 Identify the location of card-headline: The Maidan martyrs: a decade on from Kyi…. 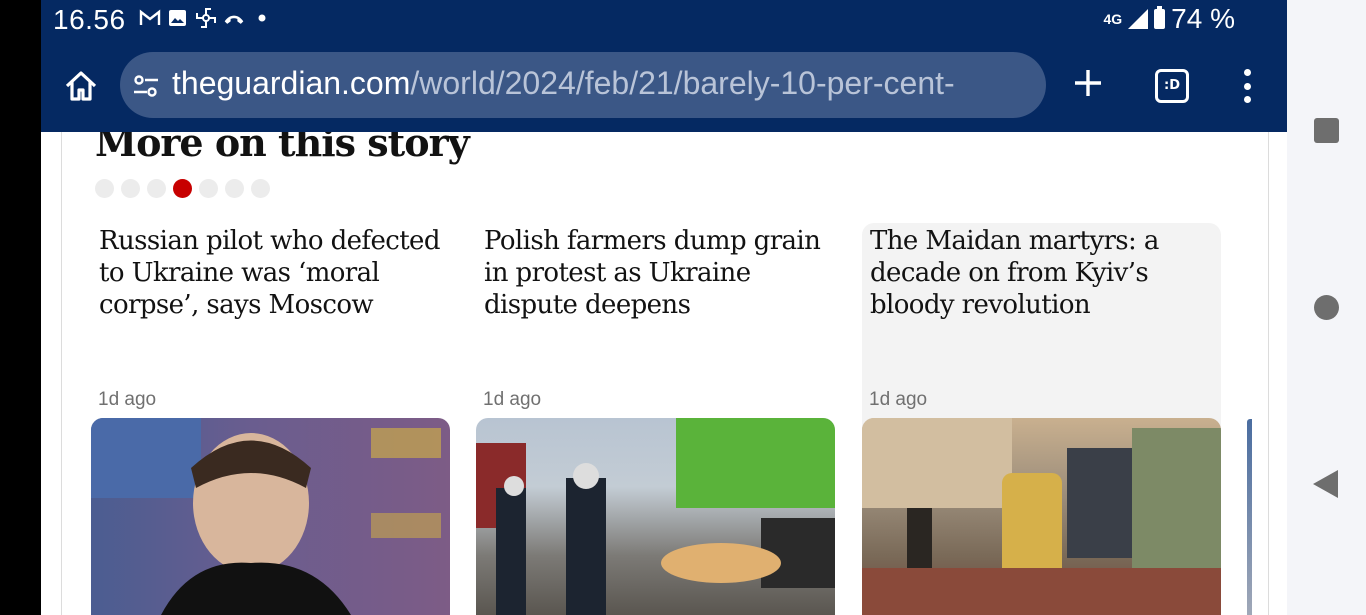
(1042, 273).